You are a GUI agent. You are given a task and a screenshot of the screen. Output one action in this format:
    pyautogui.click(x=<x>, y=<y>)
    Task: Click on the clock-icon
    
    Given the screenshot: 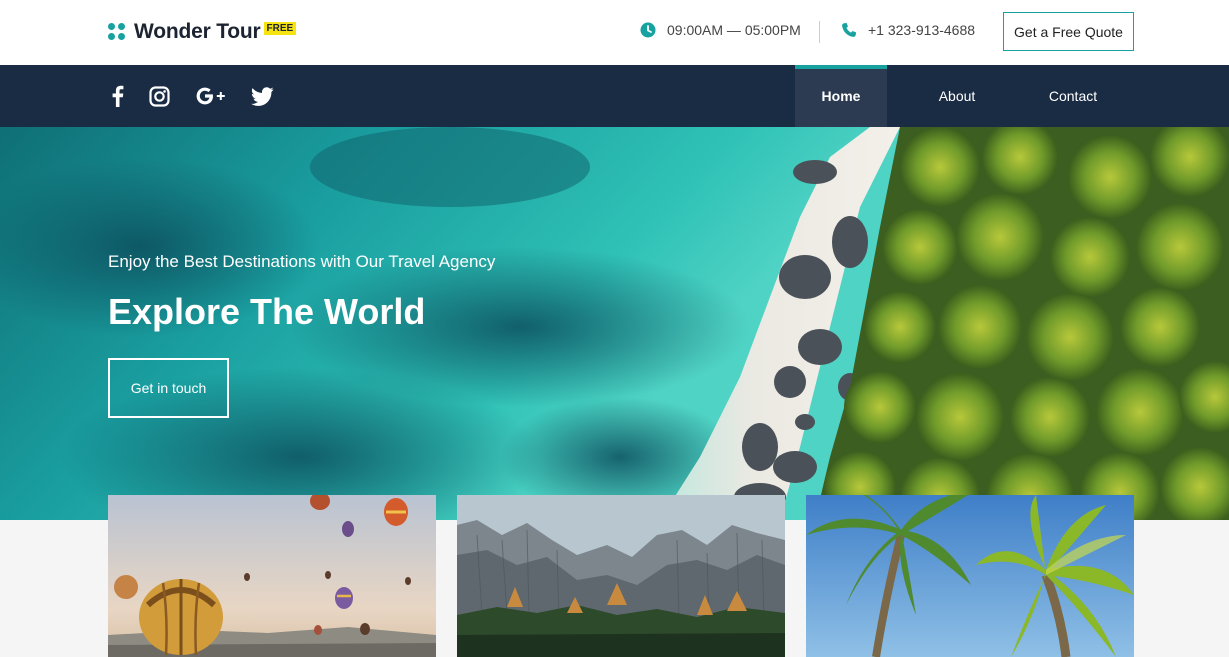 What is the action you would take?
    pyautogui.click(x=648, y=30)
    